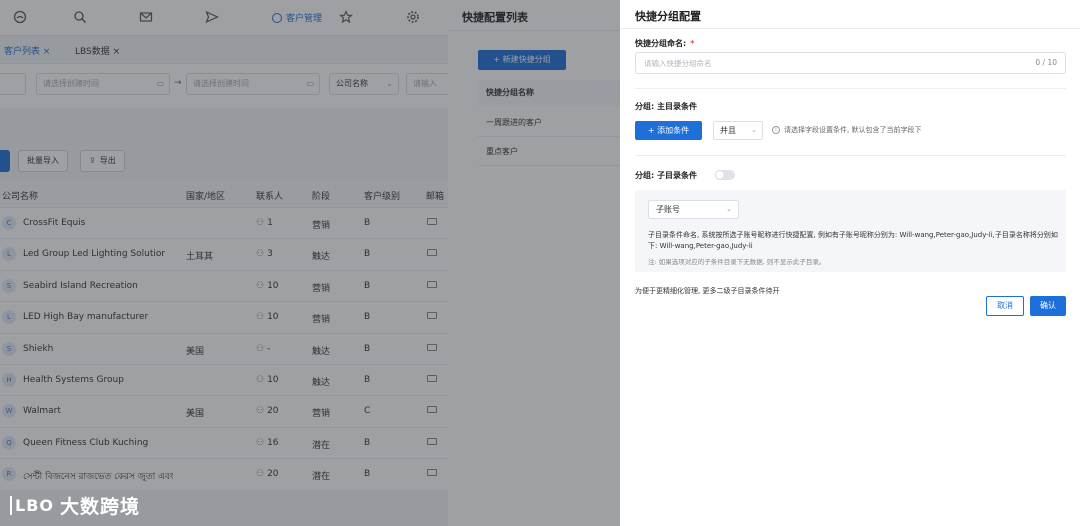 Image resolution: width=1080 pixels, height=526 pixels. Describe the element at coordinates (668, 209) in the screenshot. I see `sub-account-select-value: 子账号` at that location.